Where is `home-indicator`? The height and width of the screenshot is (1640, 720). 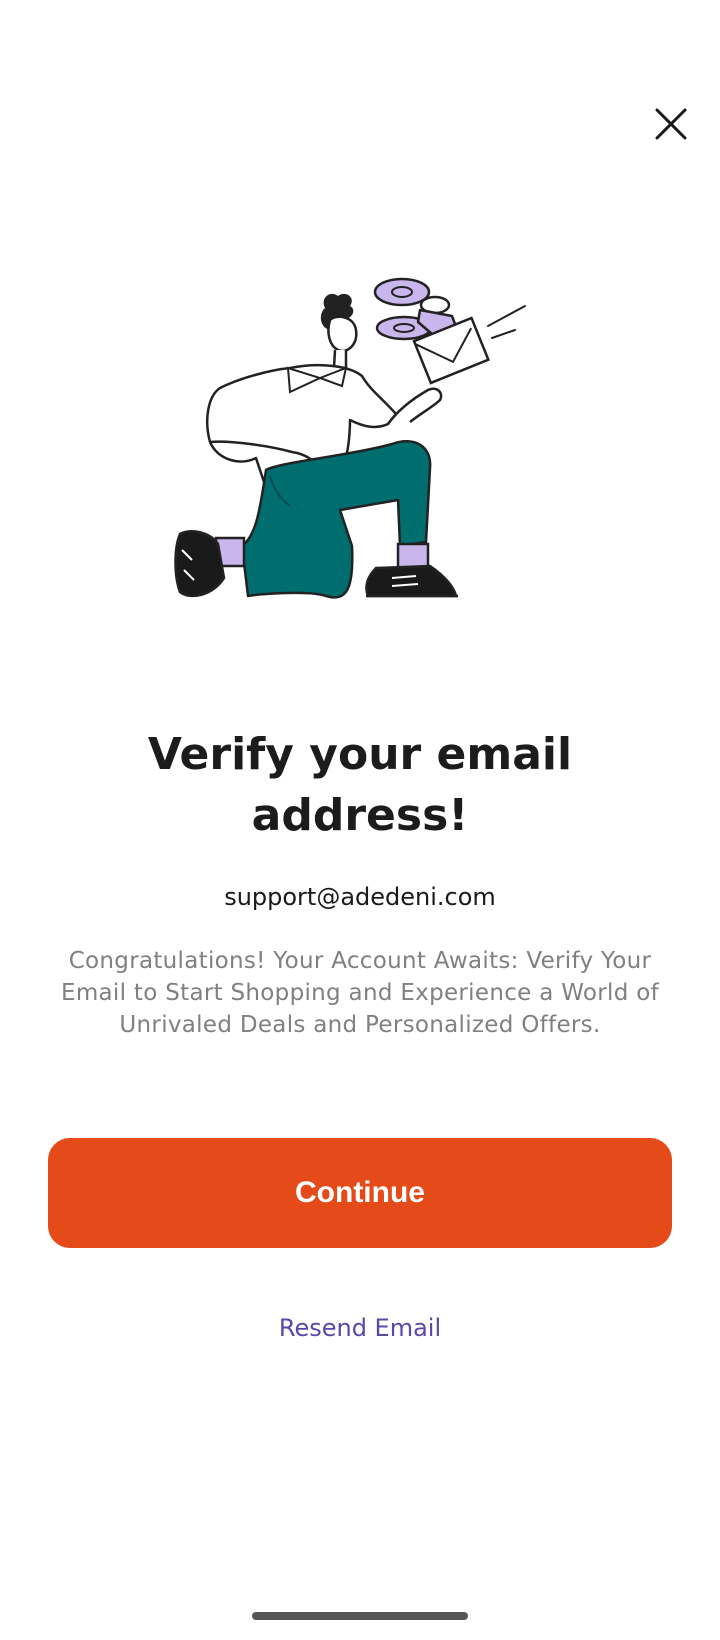
home-indicator is located at coordinates (360, 1616).